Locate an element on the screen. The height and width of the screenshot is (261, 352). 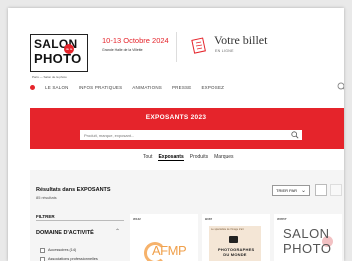
ticket-link: Votre billet is located at coordinates (240, 40).